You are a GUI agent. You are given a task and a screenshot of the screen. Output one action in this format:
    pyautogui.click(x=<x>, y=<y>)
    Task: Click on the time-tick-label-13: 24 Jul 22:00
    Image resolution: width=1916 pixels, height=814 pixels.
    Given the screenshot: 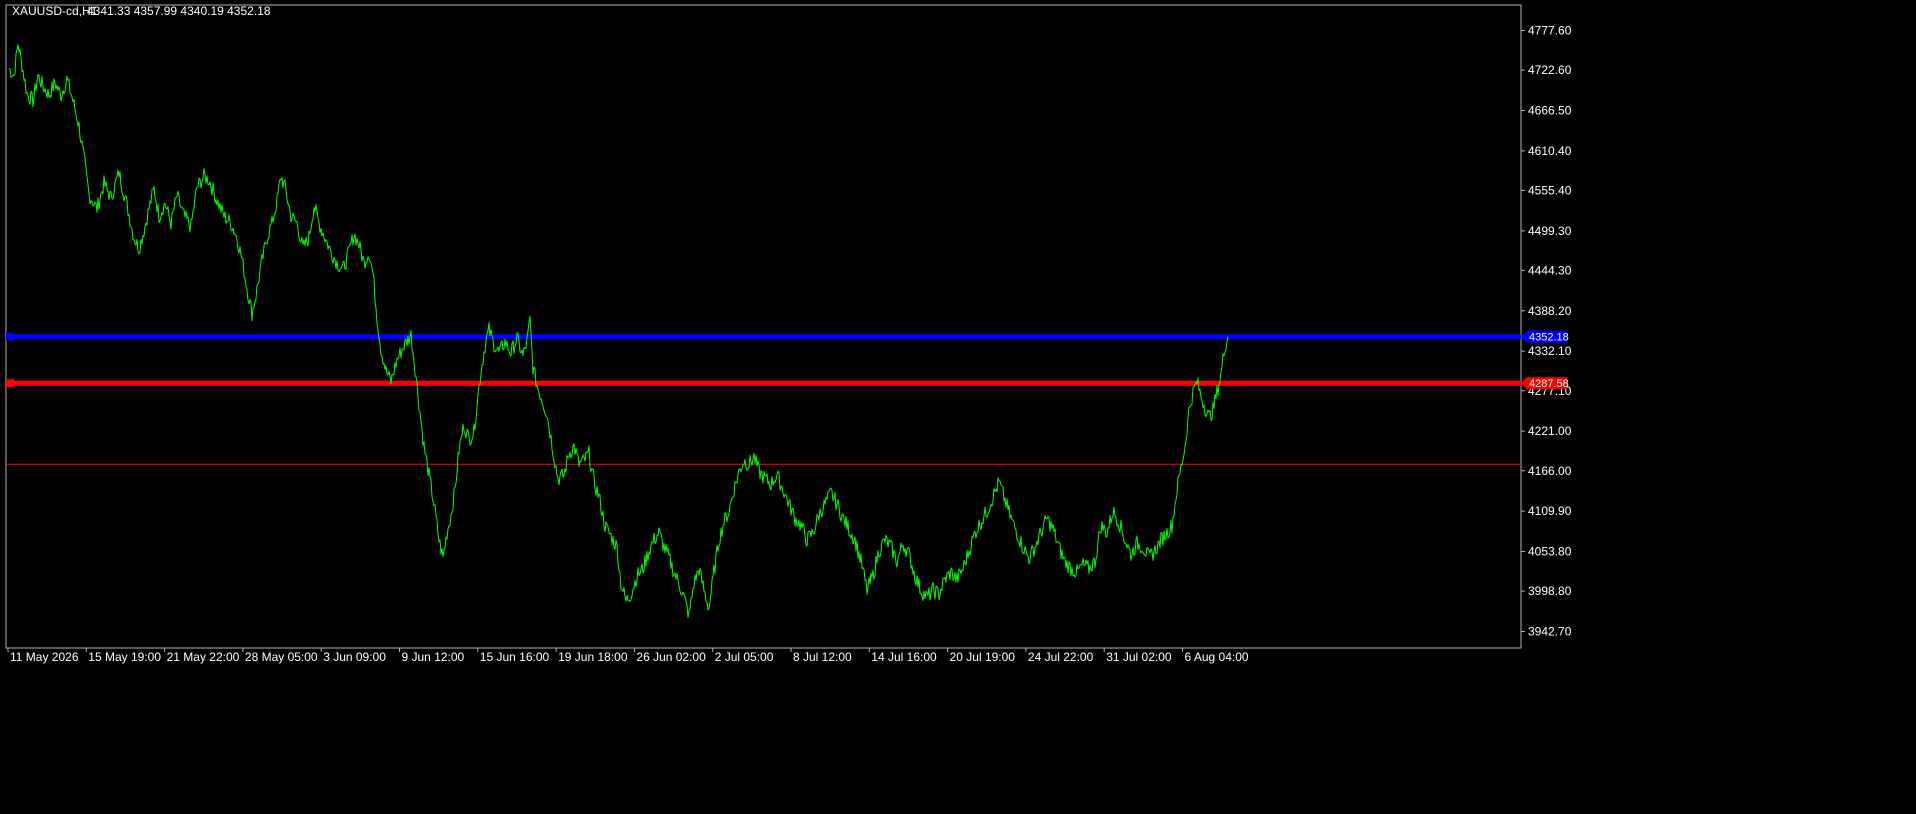 What is the action you would take?
    pyautogui.click(x=1061, y=657)
    